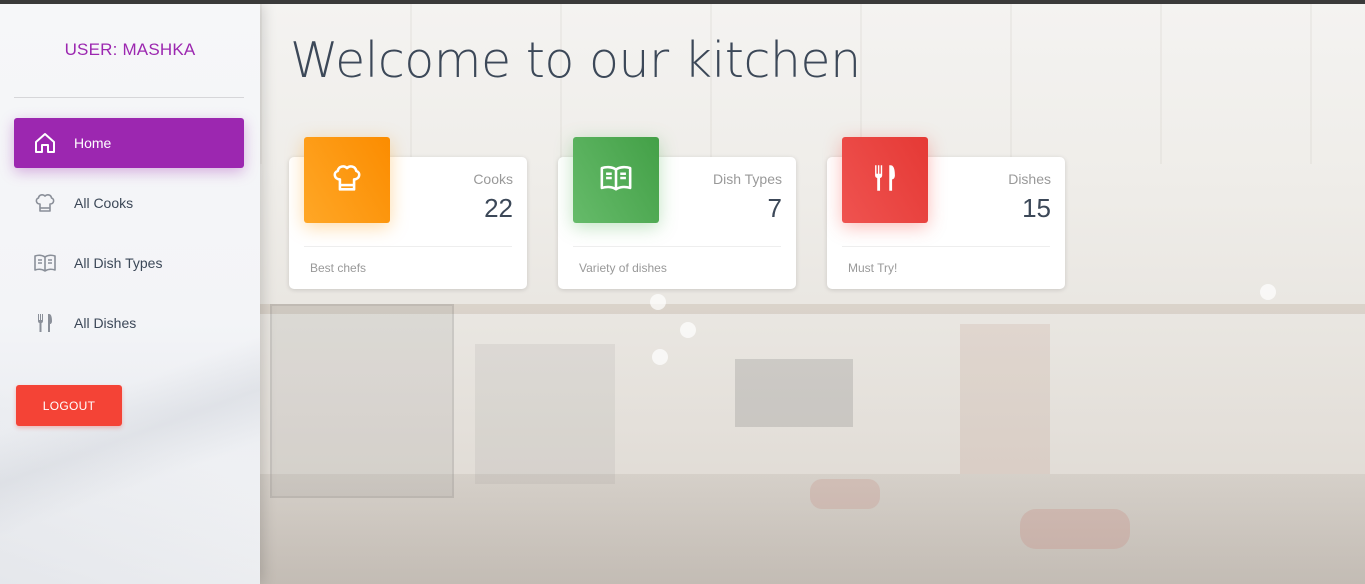 The height and width of the screenshot is (584, 1365). Describe the element at coordinates (45, 143) in the screenshot. I see `home-icon` at that location.